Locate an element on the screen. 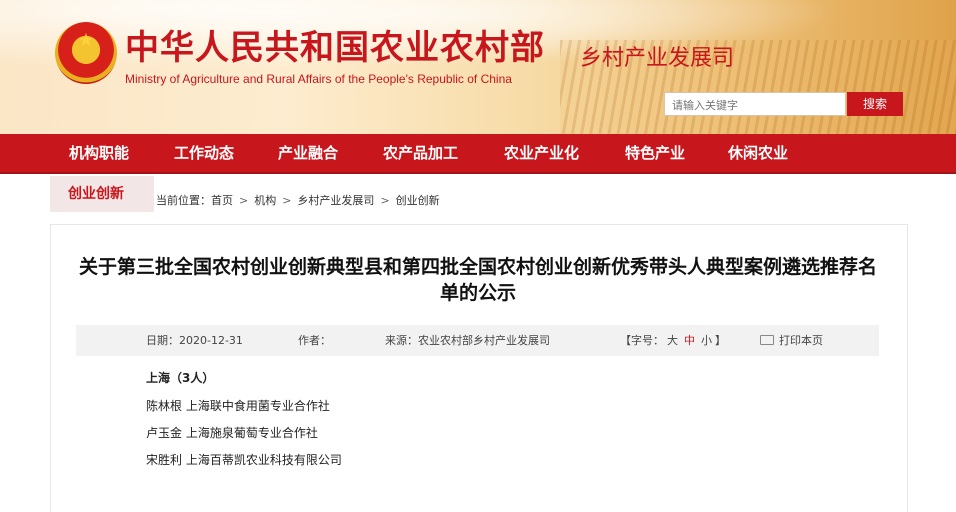  nav-item-agri-industrialization: 农业产业化 is located at coordinates (541, 153).